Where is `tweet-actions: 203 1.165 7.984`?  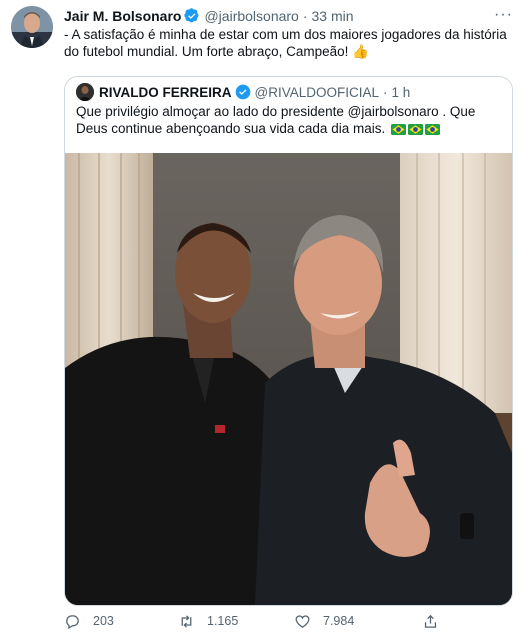 tweet-actions: 203 1.165 7.984 is located at coordinates (287, 621).